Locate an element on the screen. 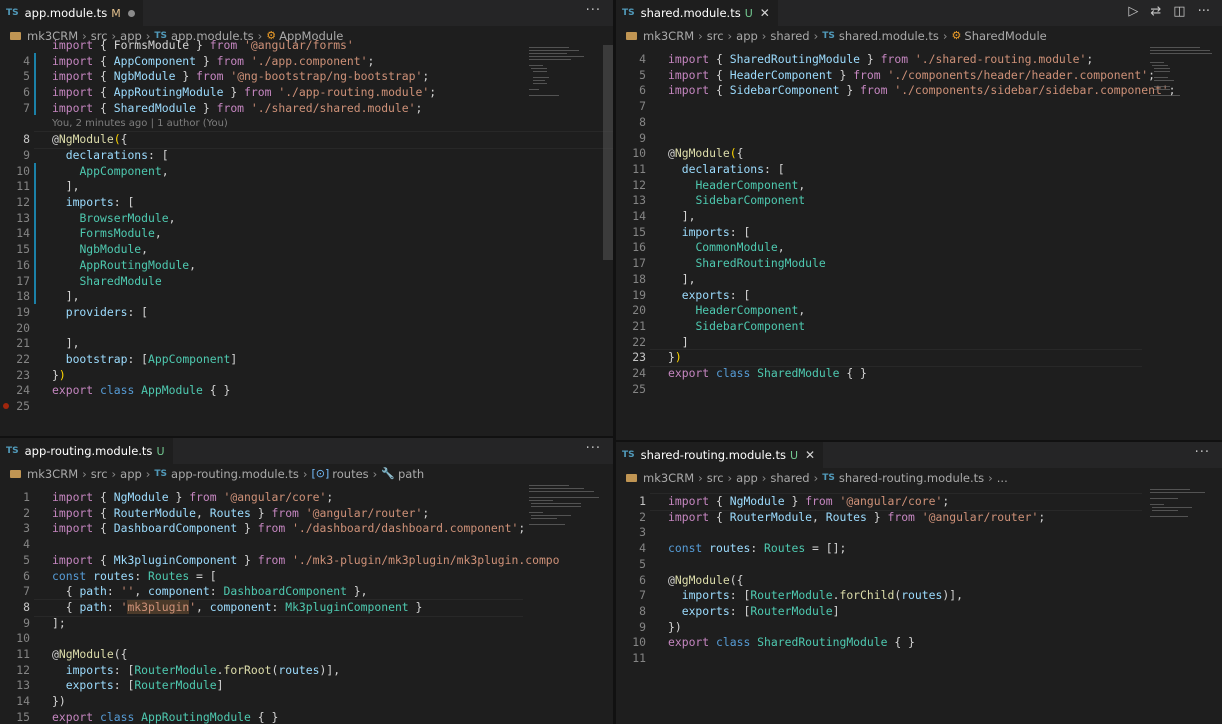  breadcrumb-item: app is located at coordinates (131, 474).